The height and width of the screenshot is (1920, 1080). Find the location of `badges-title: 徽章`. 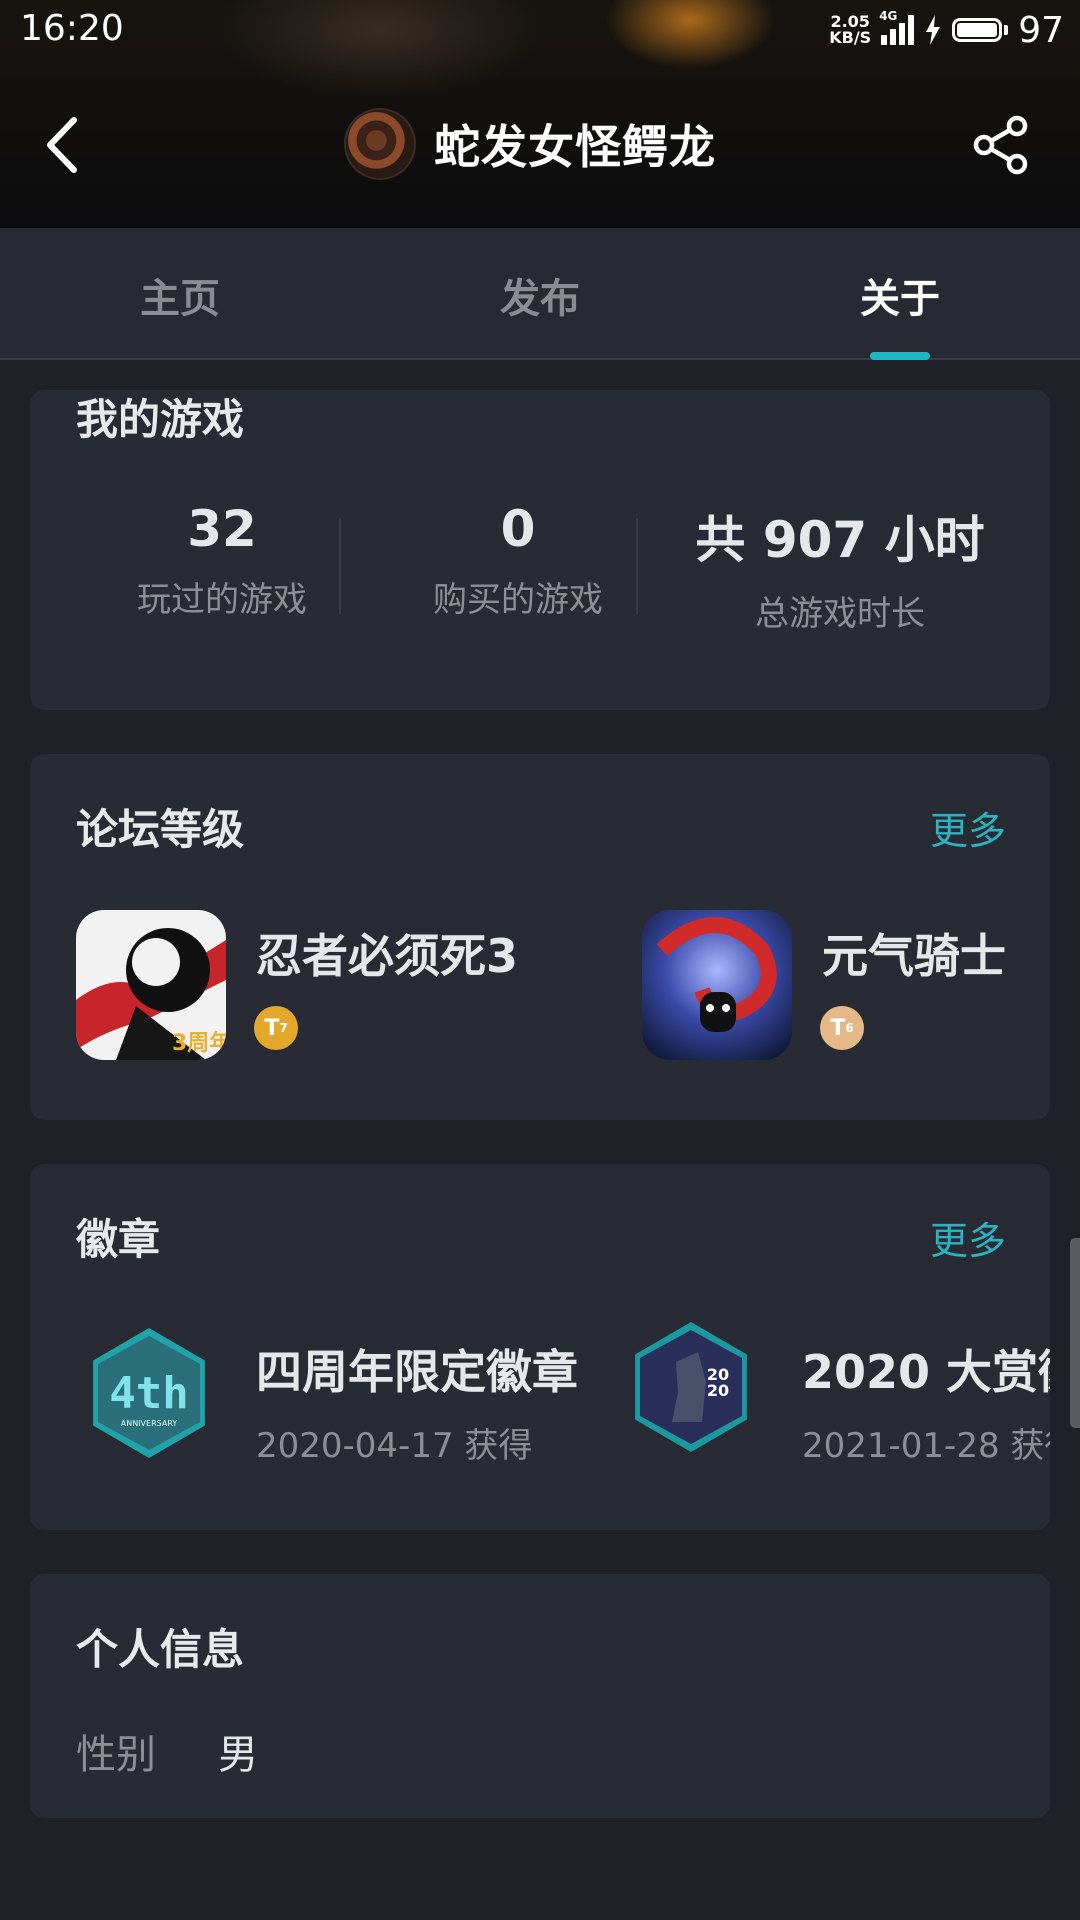

badges-title: 徽章 is located at coordinates (118, 1239).